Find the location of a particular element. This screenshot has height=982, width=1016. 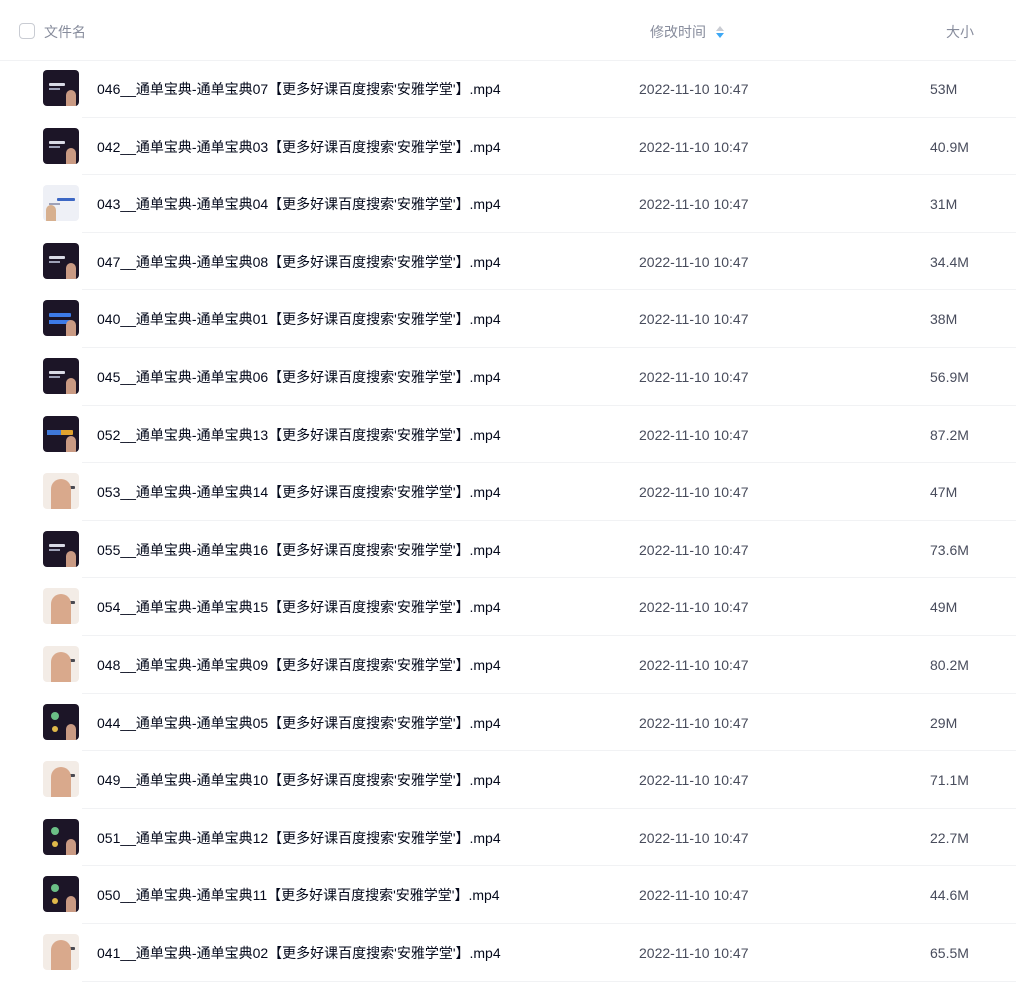

file-name: 043__通单宝典-通单宝典04【更多好课百度搜索'安雅学堂'】.mp4 is located at coordinates (299, 204).